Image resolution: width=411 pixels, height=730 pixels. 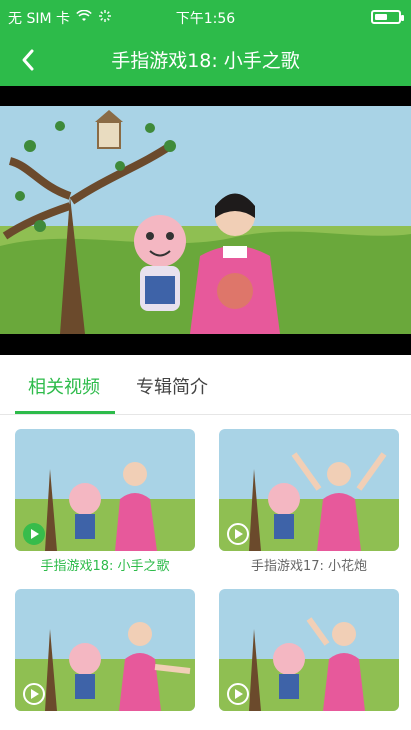 I want to click on video-title: 手指游戏17: 小花炮, so click(x=309, y=566).